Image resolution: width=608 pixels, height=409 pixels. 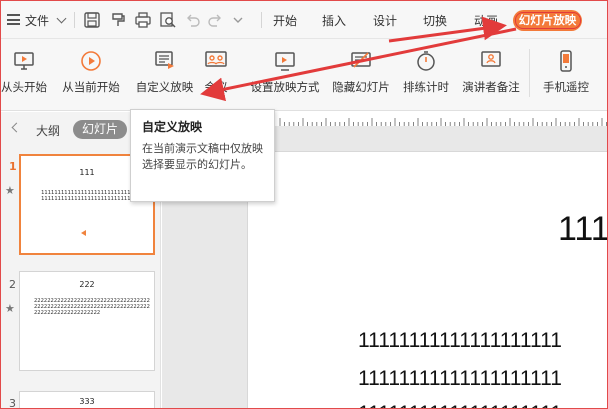 I want to click on speaker-notes-icon, so click(x=491, y=61).